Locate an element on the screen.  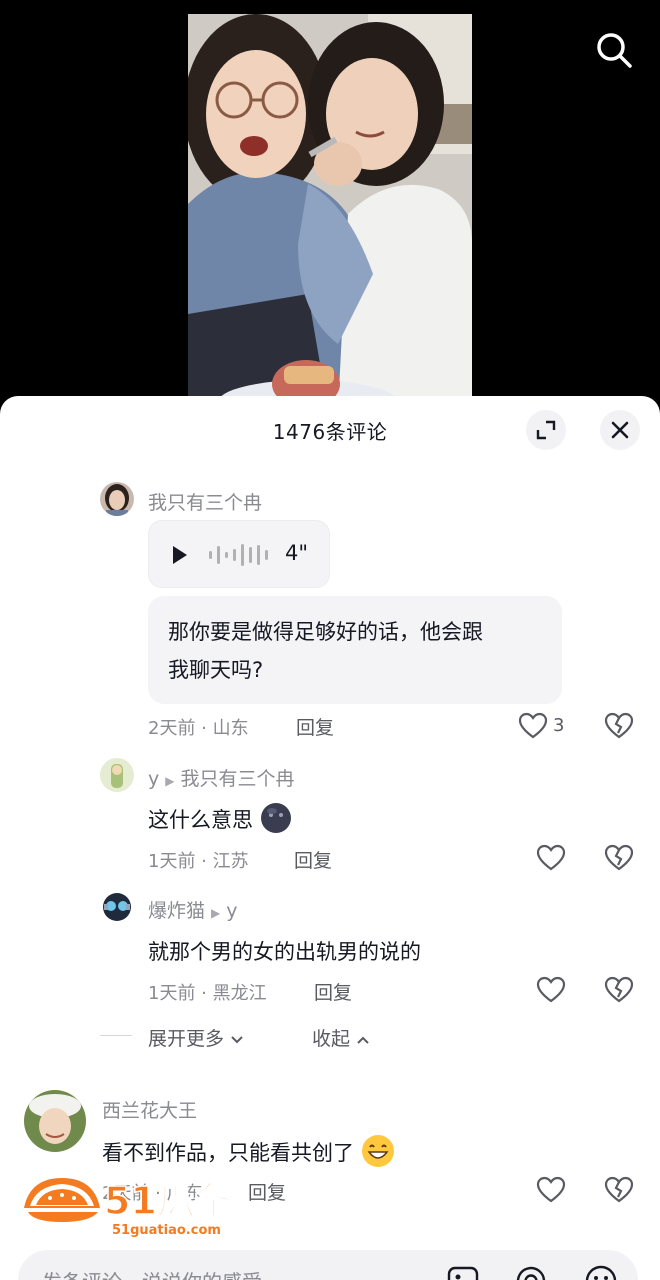
at-mention-icon is located at coordinates (531, 1272).